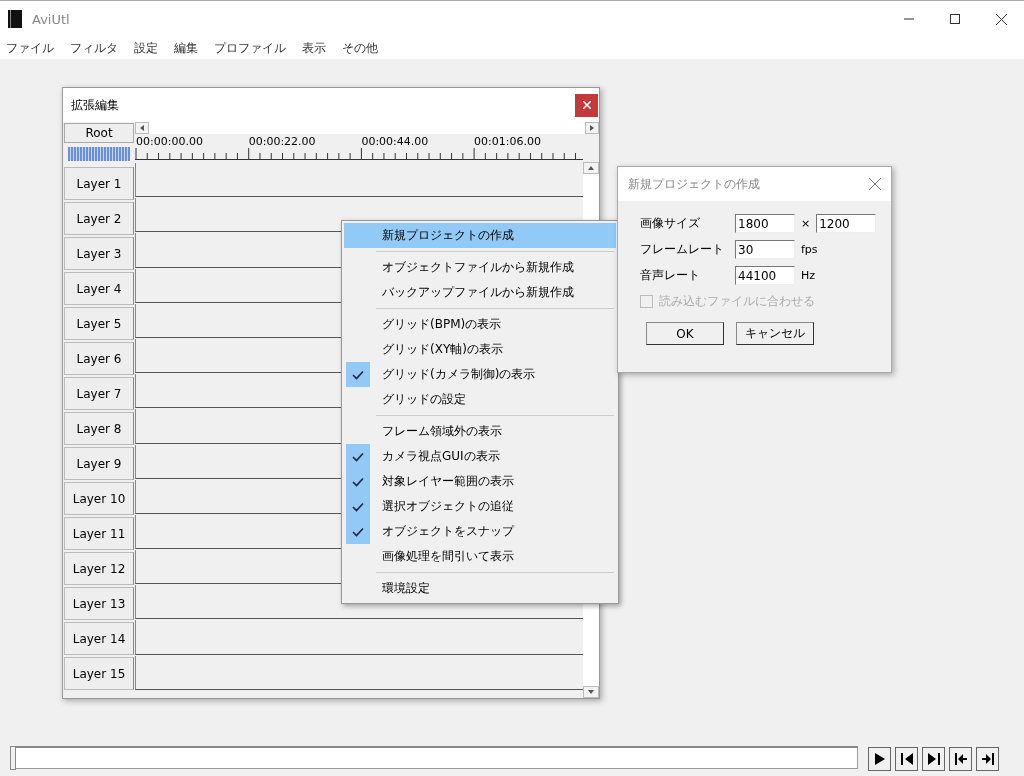  What do you see at coordinates (694, 184) in the screenshot?
I see `dialog-title: 新規プロジェクトの作成` at bounding box center [694, 184].